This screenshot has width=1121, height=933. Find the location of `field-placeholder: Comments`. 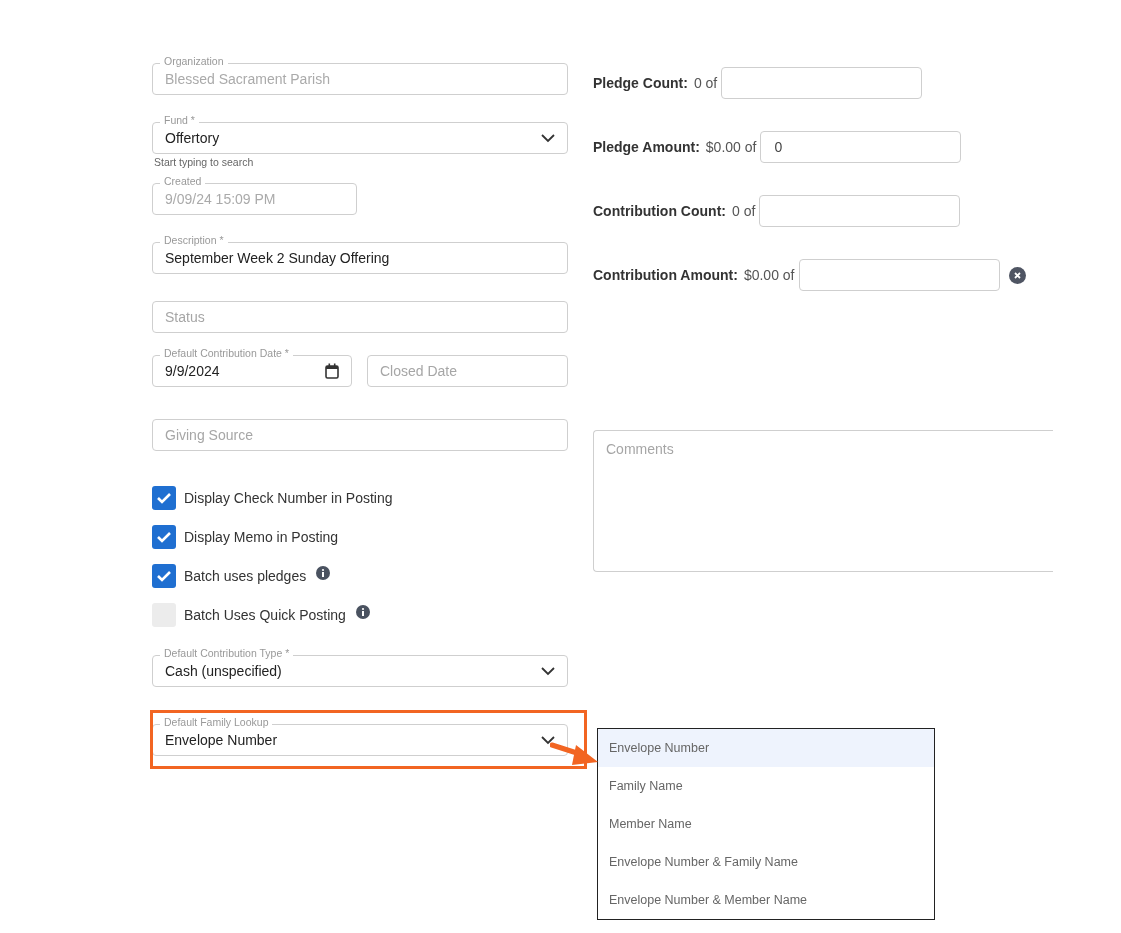

field-placeholder: Comments is located at coordinates (640, 449).